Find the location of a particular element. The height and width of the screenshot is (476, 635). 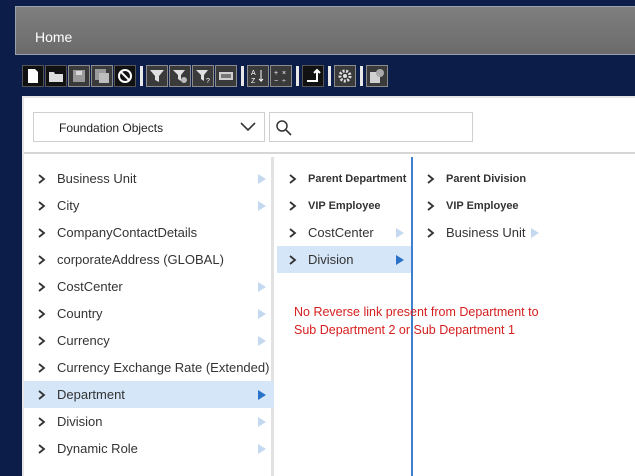

list-item: Parent Department is located at coordinates (344, 178).